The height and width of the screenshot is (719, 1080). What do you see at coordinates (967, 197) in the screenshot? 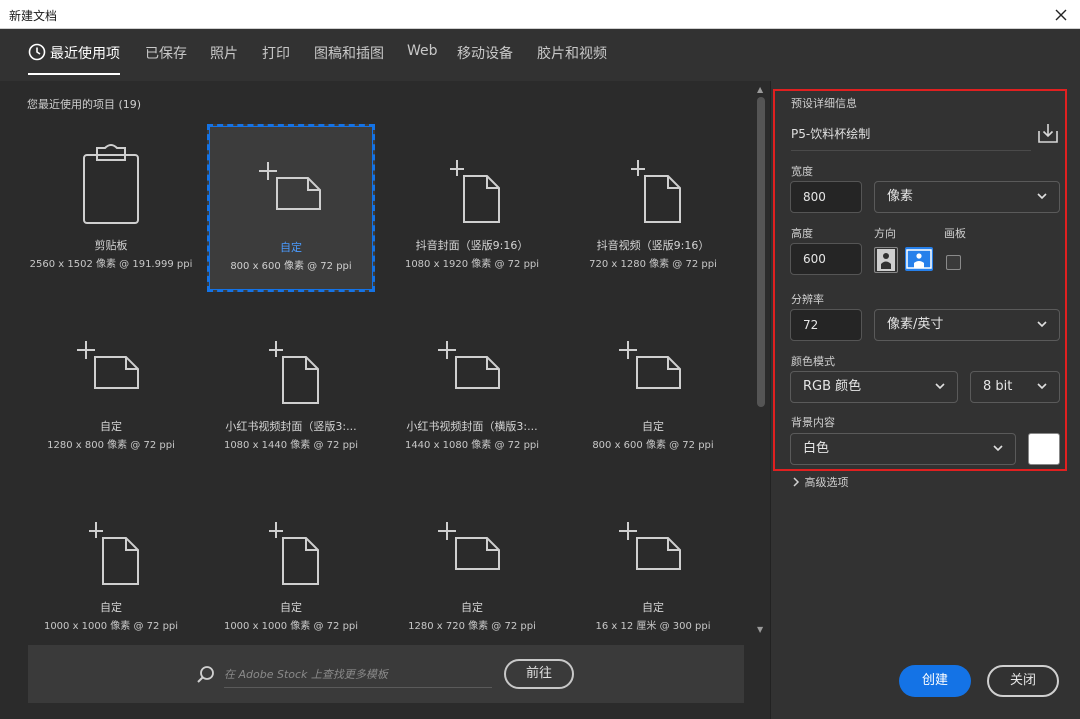
I see `width-unit-dropdown: 像素` at bounding box center [967, 197].